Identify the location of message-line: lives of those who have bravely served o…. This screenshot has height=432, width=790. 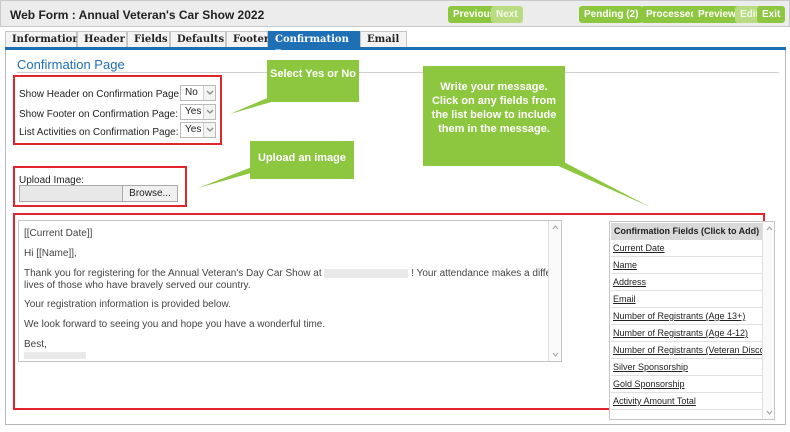
(137, 285).